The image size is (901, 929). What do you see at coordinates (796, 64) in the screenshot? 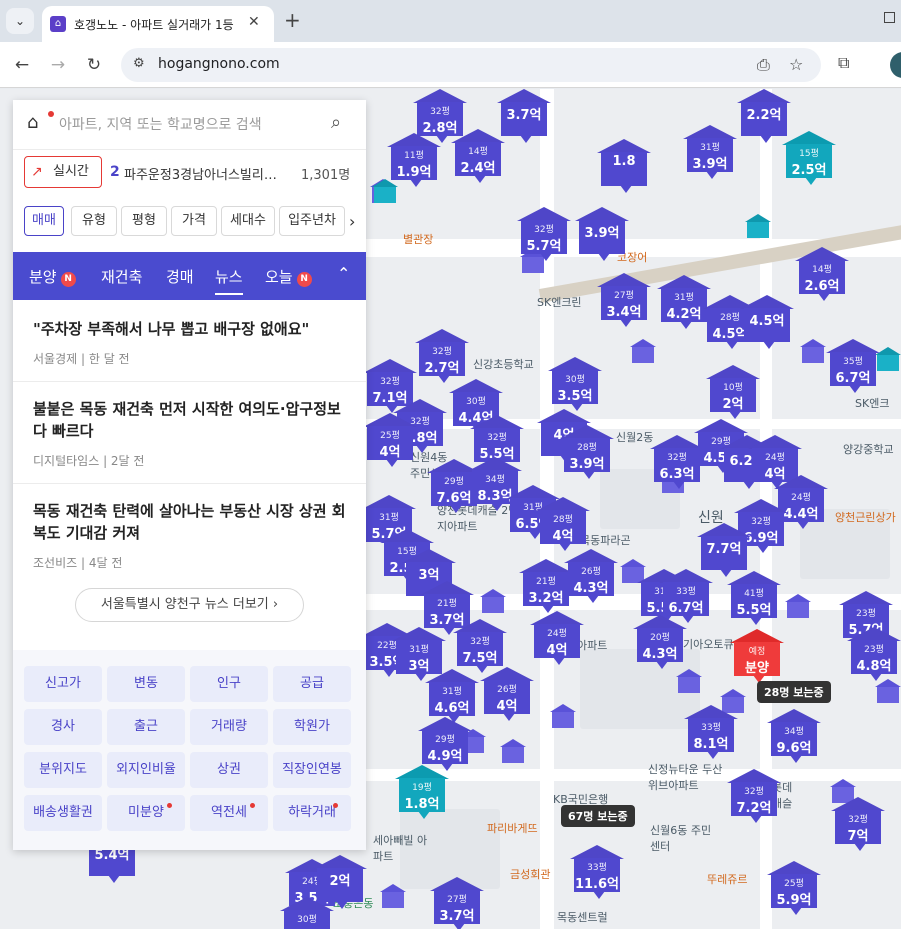
I see `bookmark-star-icon: ☆` at bounding box center [796, 64].